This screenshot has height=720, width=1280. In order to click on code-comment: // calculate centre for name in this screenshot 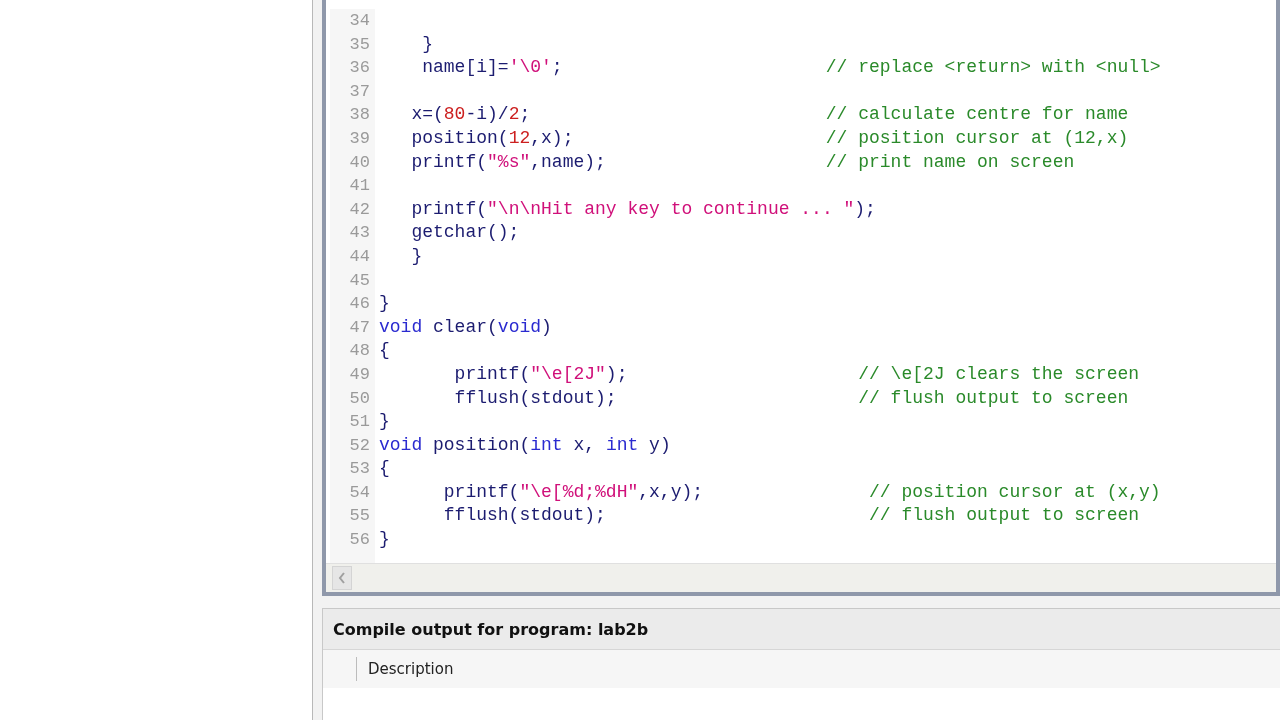, I will do `click(977, 115)`.